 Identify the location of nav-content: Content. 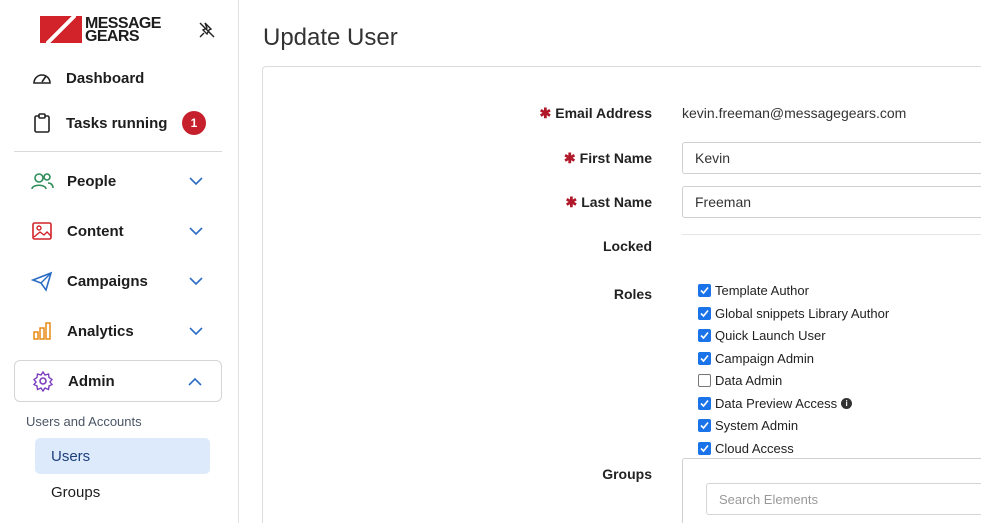
(118, 231).